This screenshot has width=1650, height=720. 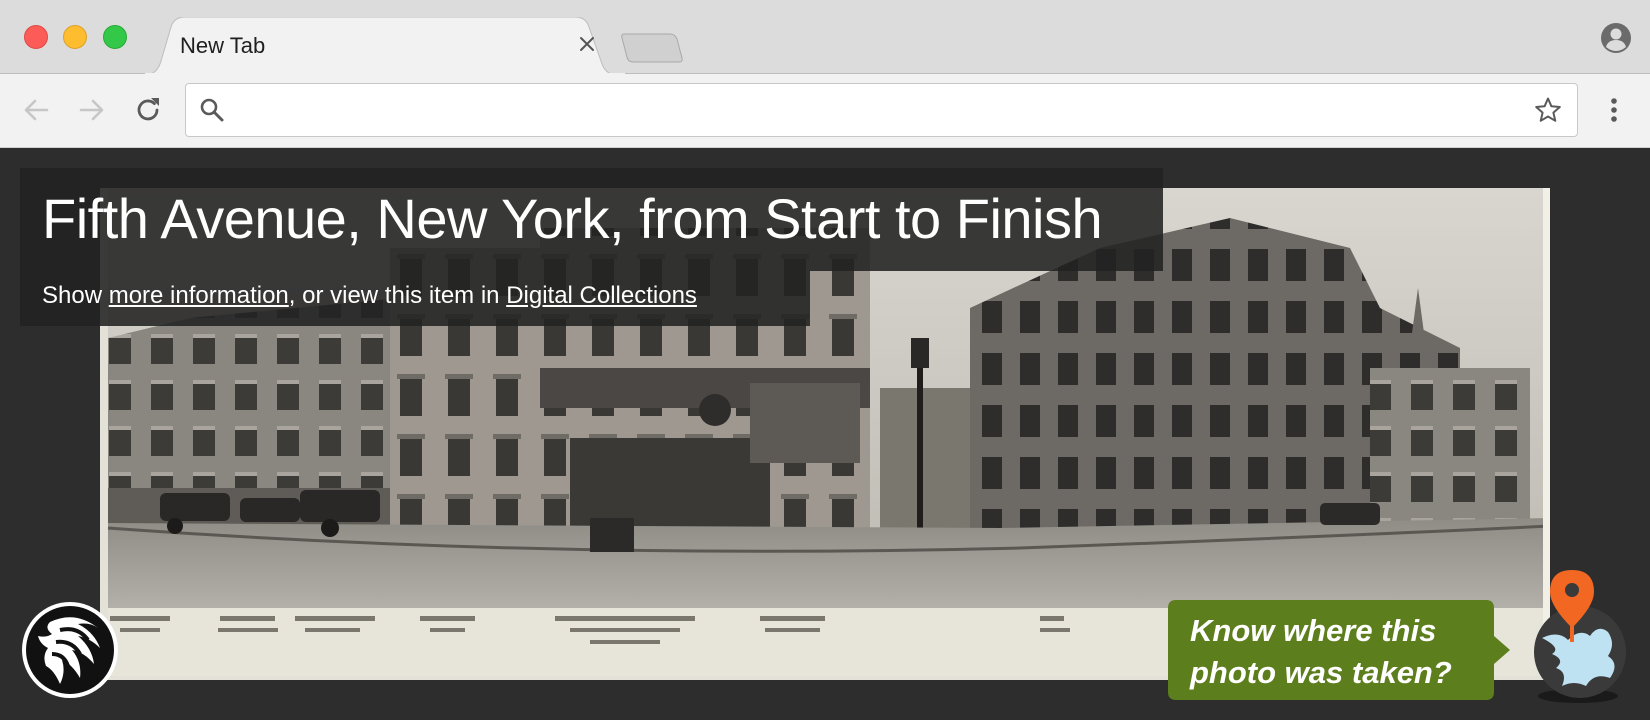 What do you see at coordinates (75, 295) in the screenshot?
I see `info-prefix: Show` at bounding box center [75, 295].